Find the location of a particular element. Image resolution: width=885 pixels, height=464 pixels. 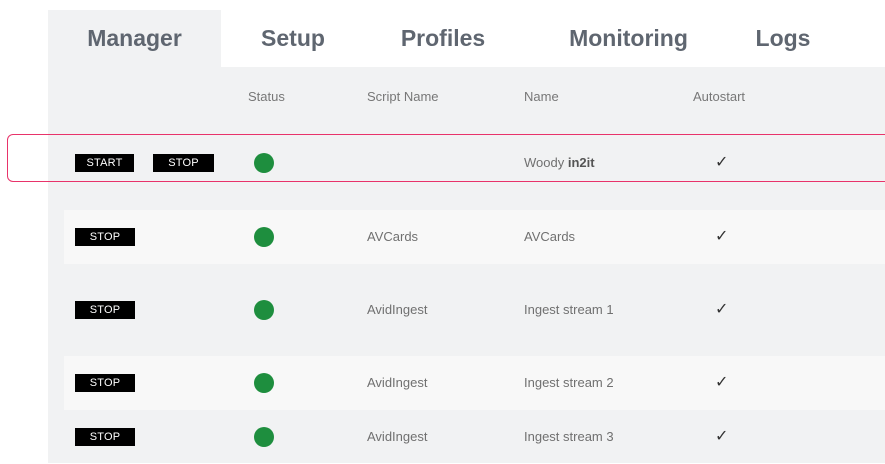

table-row: STOP AvidIngest Ingest stream 3 ✓ is located at coordinates (474, 437).